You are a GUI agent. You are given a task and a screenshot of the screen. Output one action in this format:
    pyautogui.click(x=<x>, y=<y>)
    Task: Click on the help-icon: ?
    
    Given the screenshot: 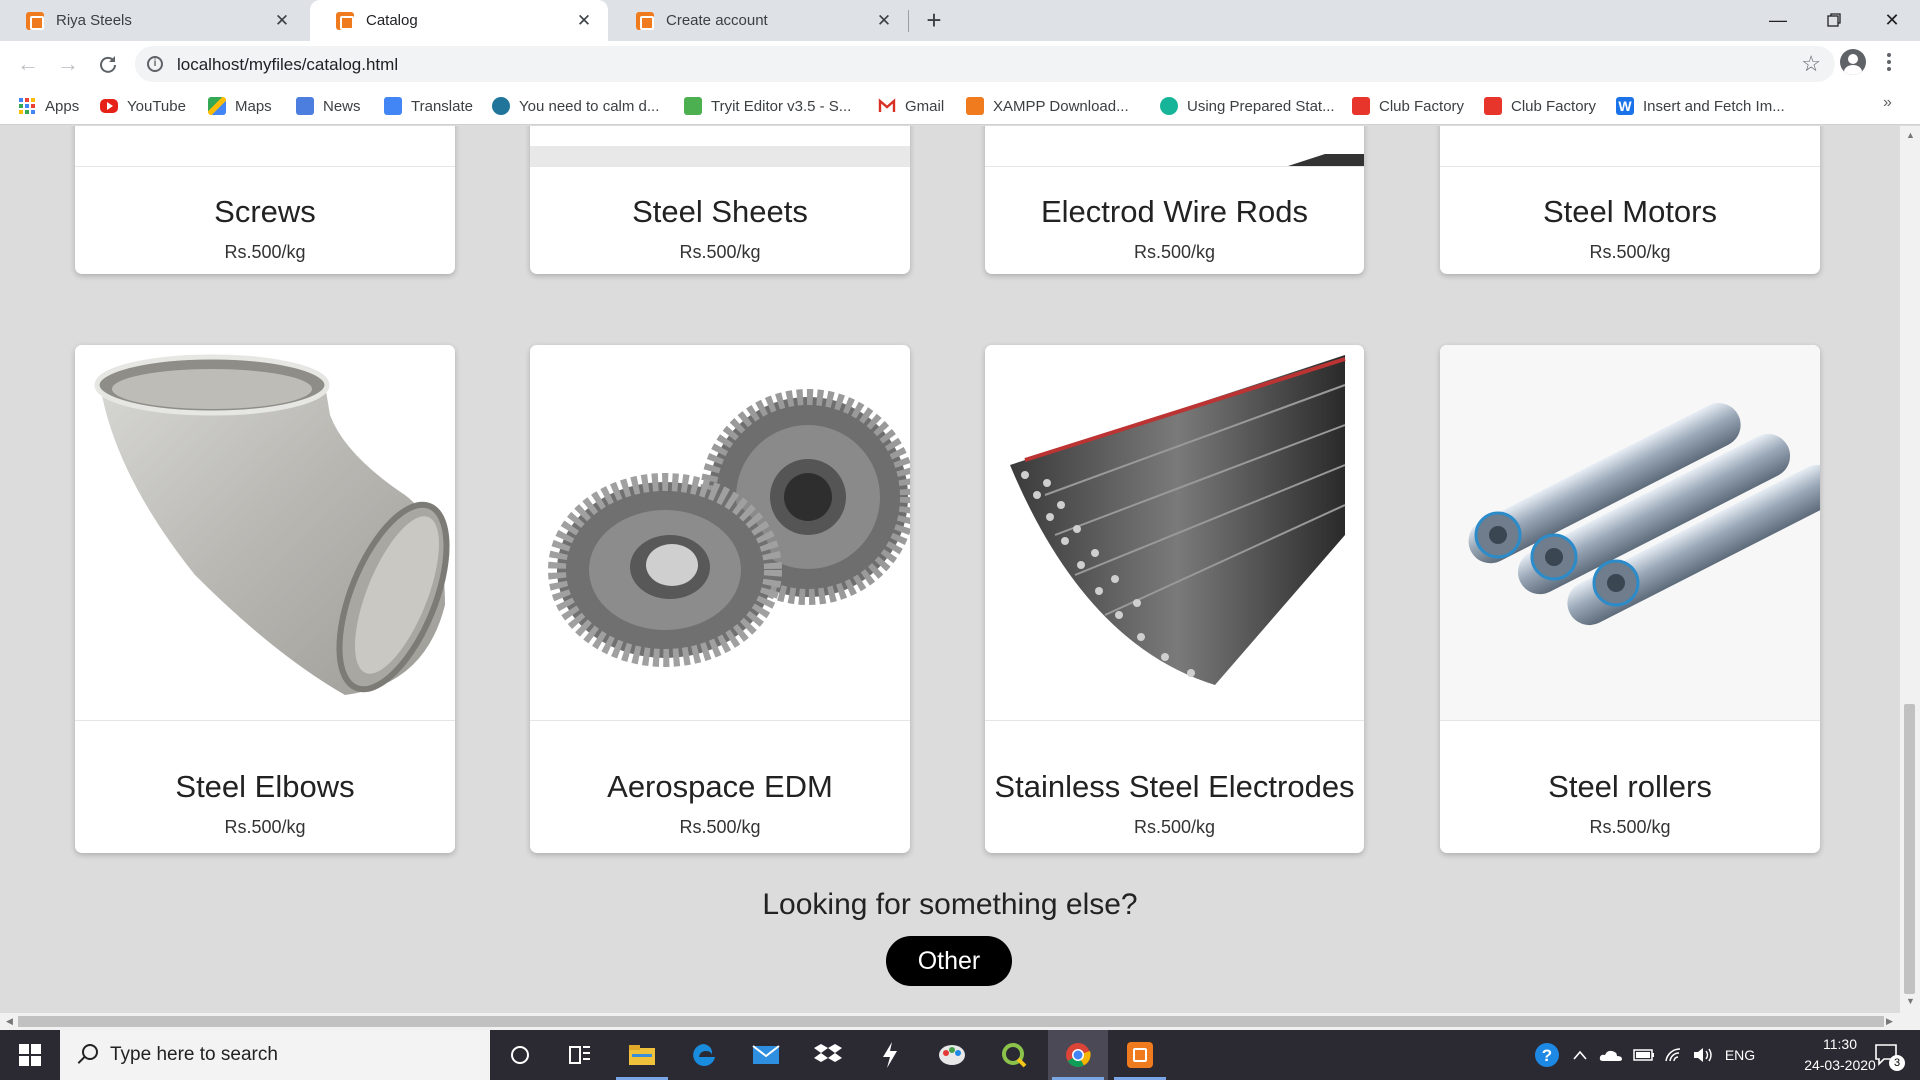 What is the action you would take?
    pyautogui.click(x=1547, y=1055)
    